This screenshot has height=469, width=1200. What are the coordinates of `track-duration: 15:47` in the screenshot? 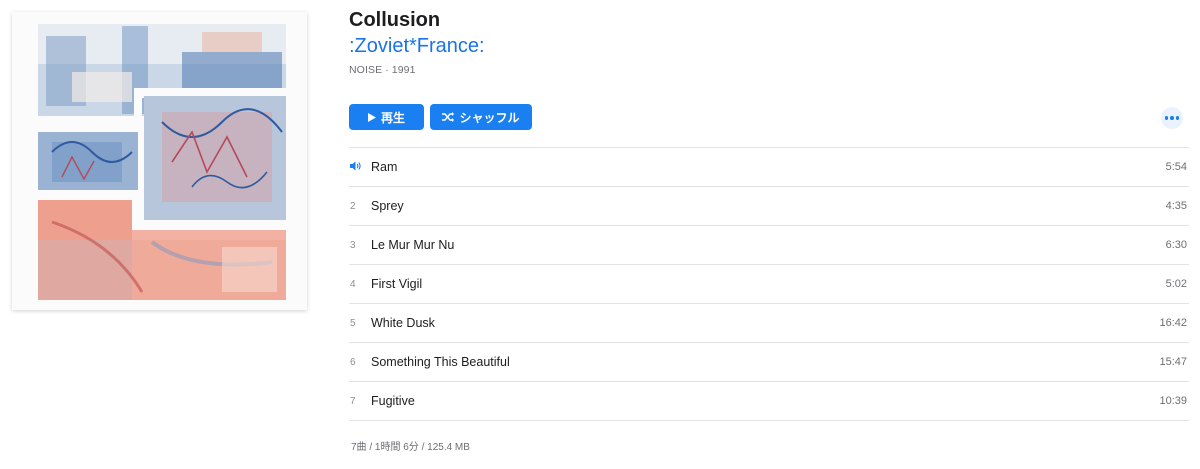 It's located at (1173, 362).